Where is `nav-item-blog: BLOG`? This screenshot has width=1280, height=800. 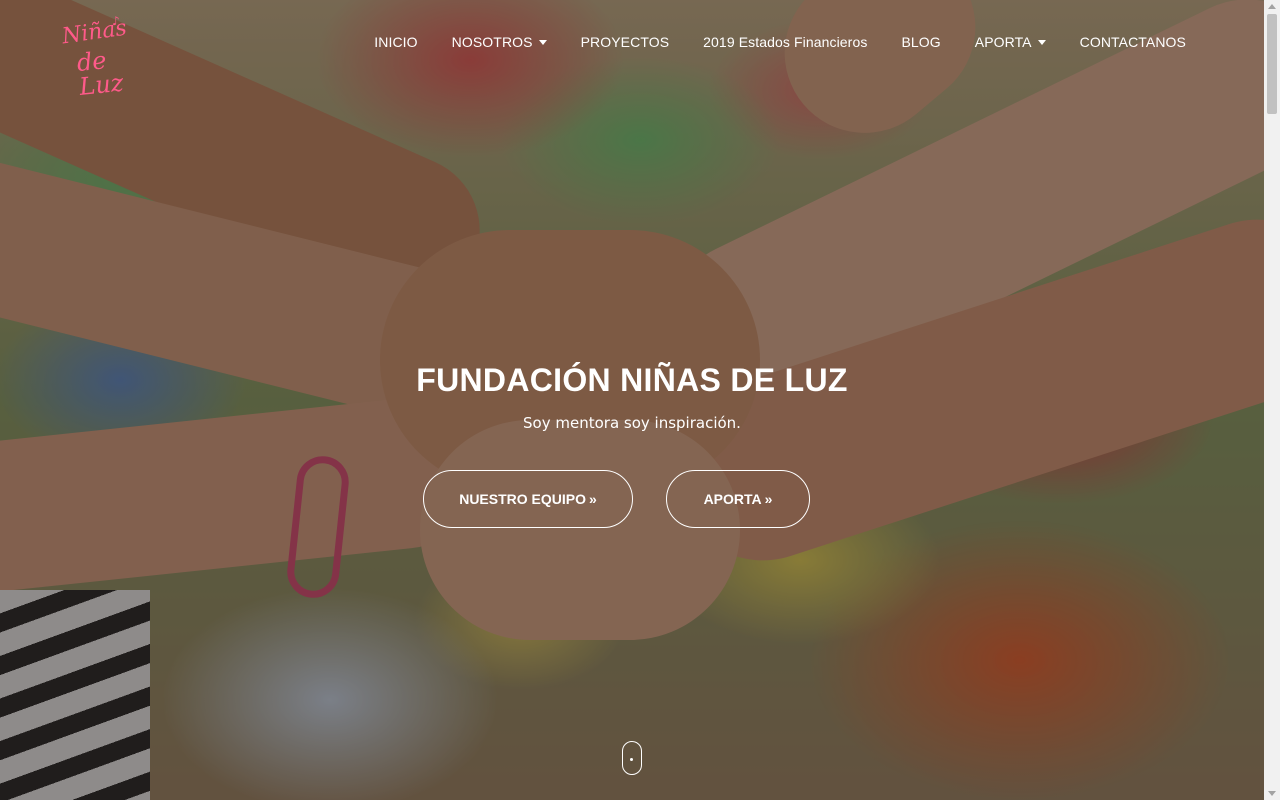
nav-item-blog: BLOG is located at coordinates (920, 42).